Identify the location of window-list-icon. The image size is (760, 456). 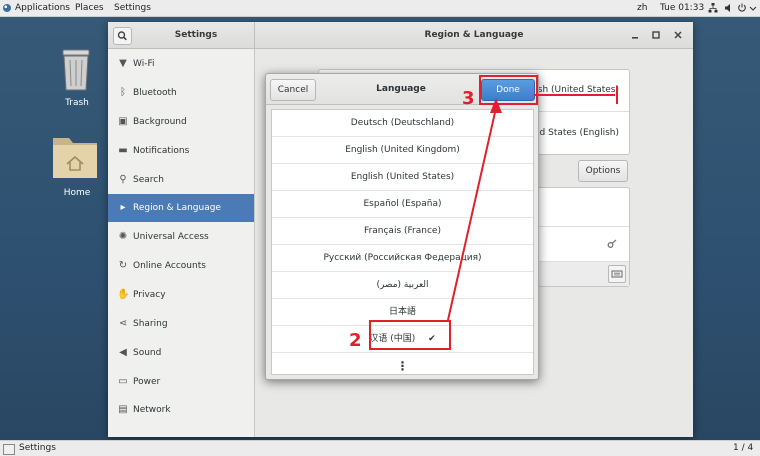
(9, 449).